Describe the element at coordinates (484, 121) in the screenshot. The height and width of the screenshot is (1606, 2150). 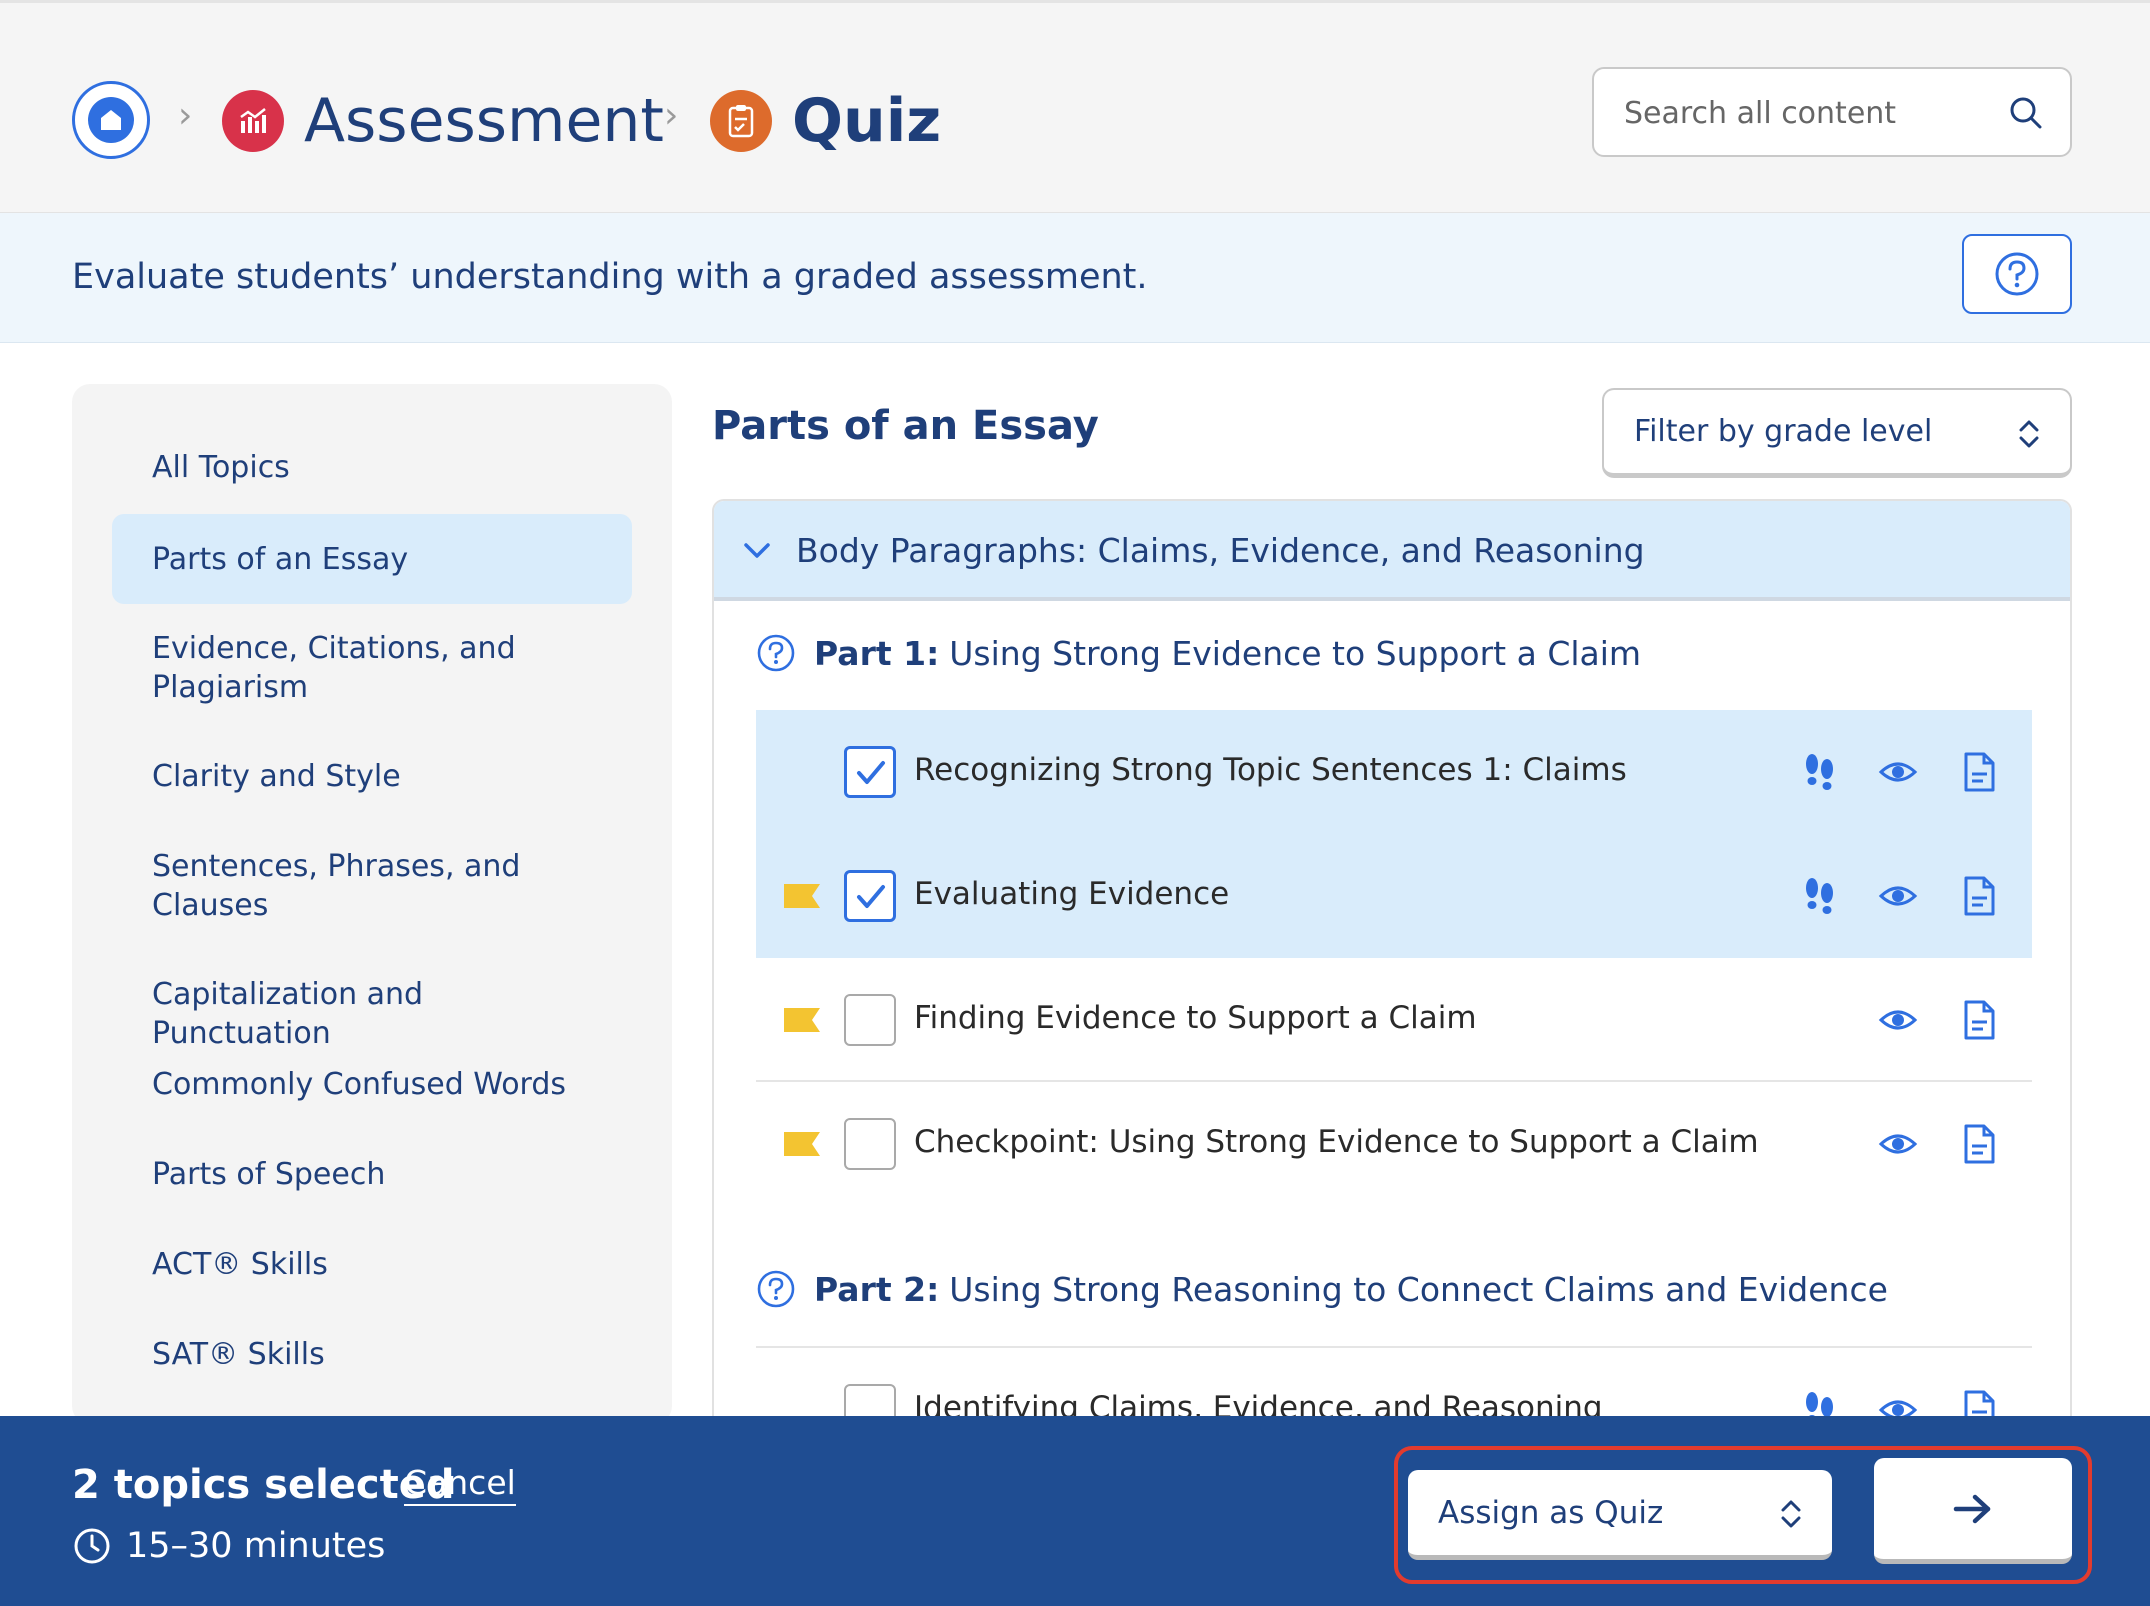
I see `breadcrumb-assessment: Assessment` at that location.